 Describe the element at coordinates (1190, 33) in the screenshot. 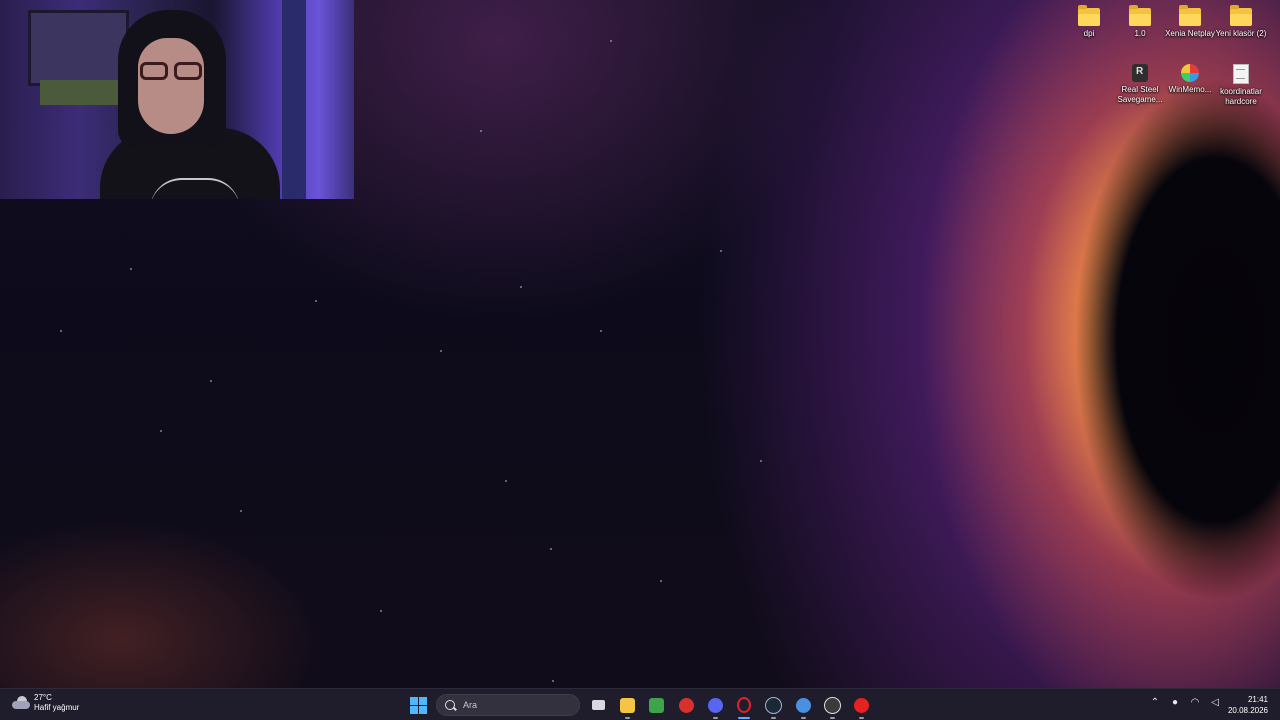

I see `desktop-icon-label: Xenia Netplay` at that location.